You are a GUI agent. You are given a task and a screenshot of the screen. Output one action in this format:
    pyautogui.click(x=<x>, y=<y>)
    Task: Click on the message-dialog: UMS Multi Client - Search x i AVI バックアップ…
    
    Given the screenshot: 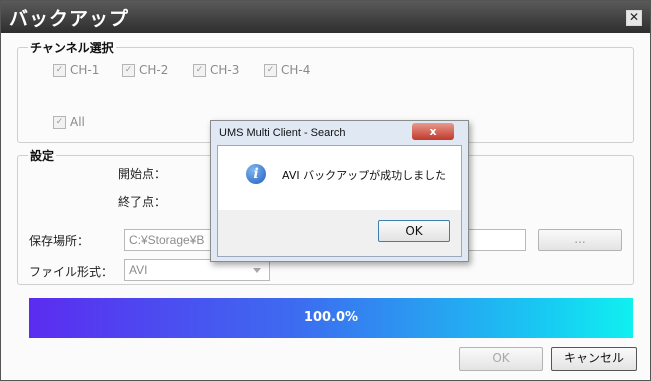 What is the action you would take?
    pyautogui.click(x=339, y=191)
    